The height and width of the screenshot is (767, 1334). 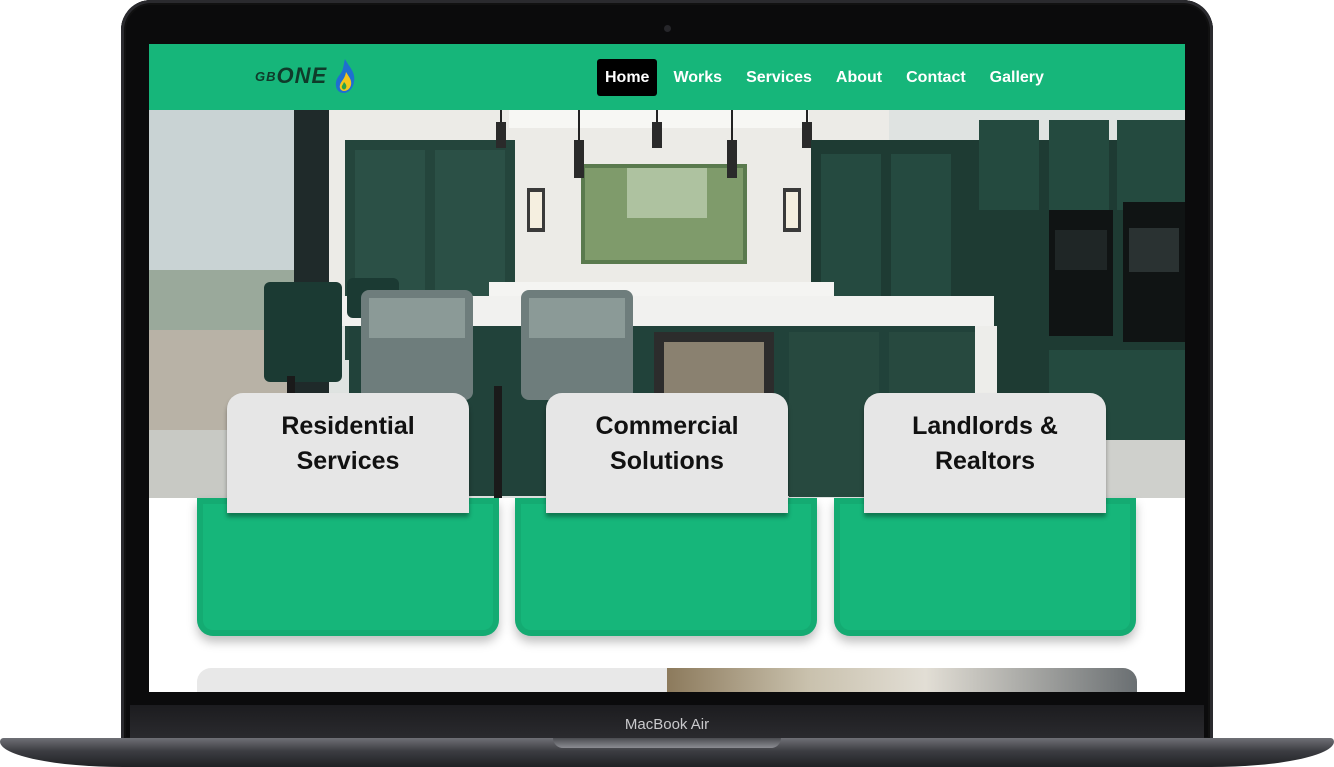 What do you see at coordinates (266, 76) in the screenshot?
I see `logo-prefix: GB` at bounding box center [266, 76].